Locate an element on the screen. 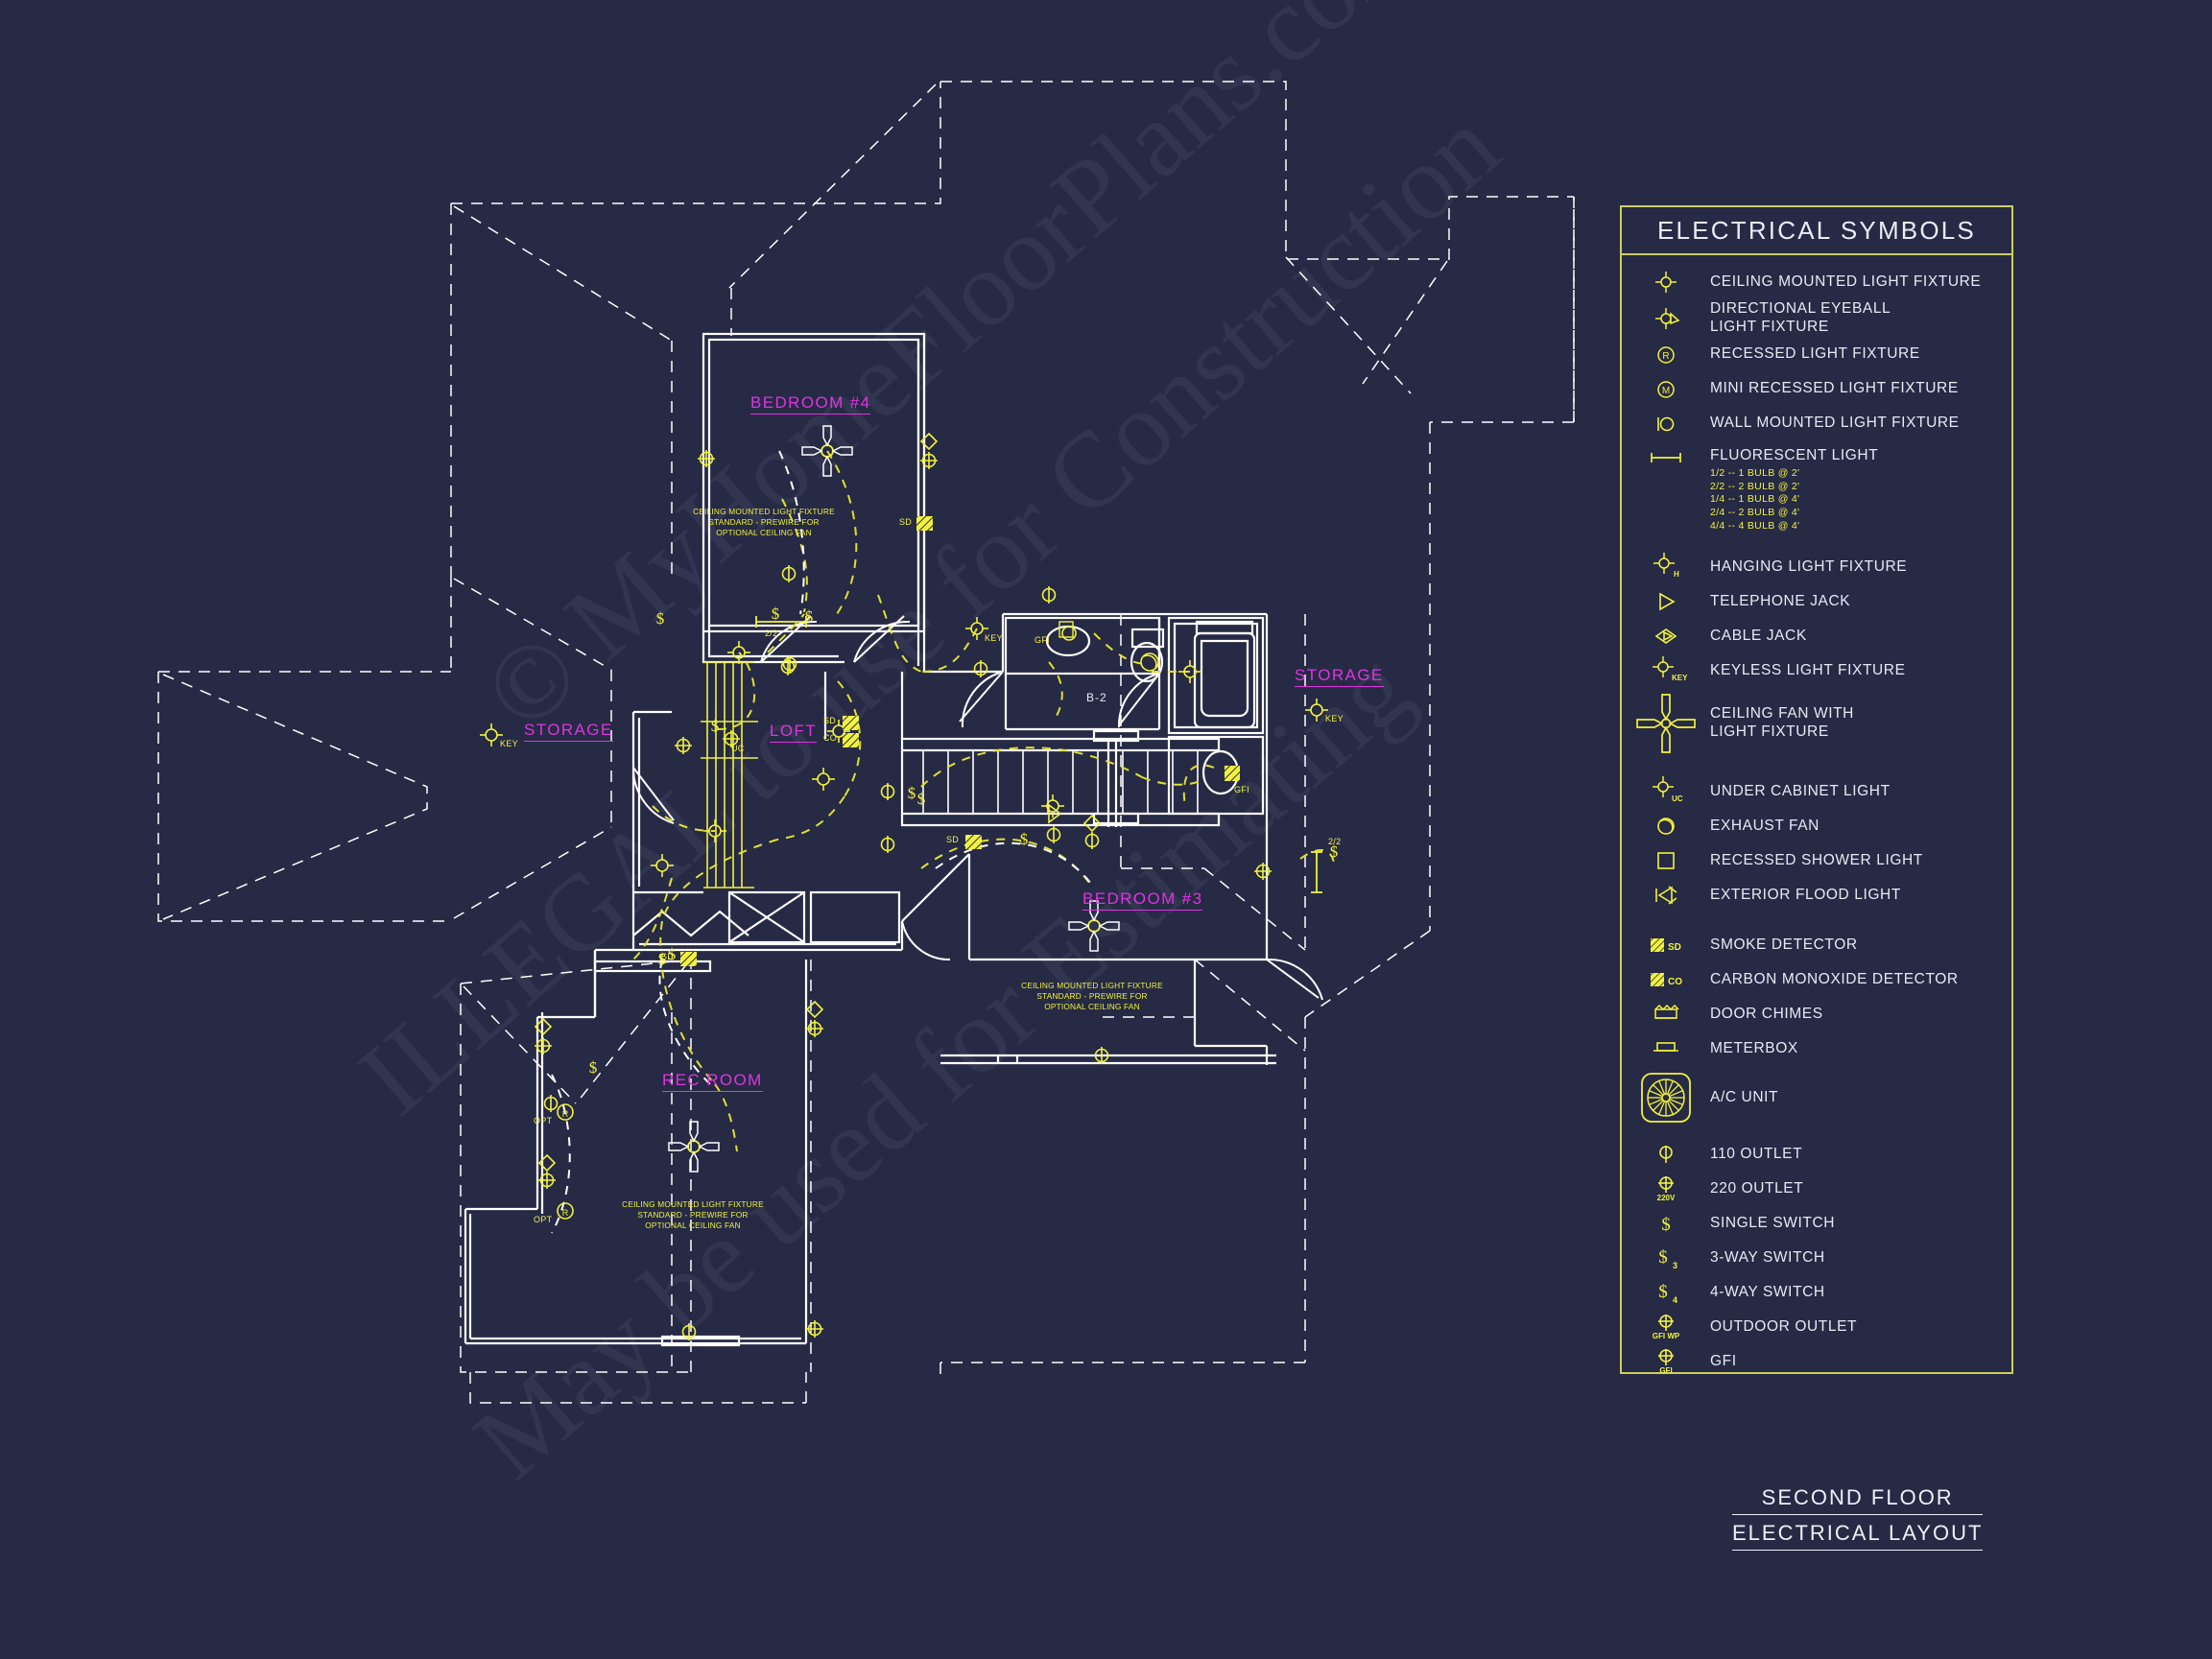  sheet-title-block: SECOND FLOOR ELECTRICAL LAYOUT is located at coordinates (1858, 1516).